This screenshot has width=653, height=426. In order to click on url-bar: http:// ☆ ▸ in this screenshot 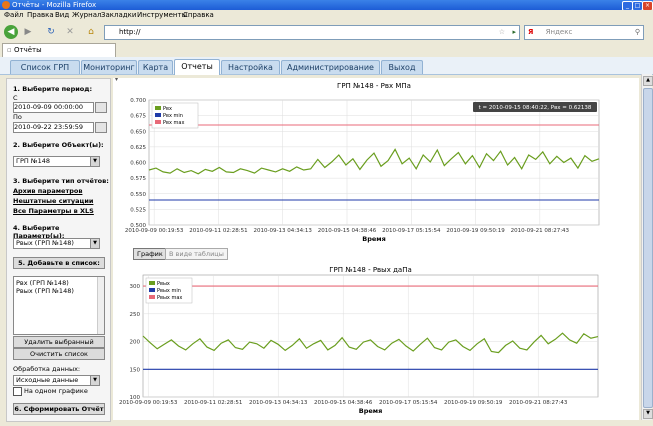, I will do `click(312, 32)`.